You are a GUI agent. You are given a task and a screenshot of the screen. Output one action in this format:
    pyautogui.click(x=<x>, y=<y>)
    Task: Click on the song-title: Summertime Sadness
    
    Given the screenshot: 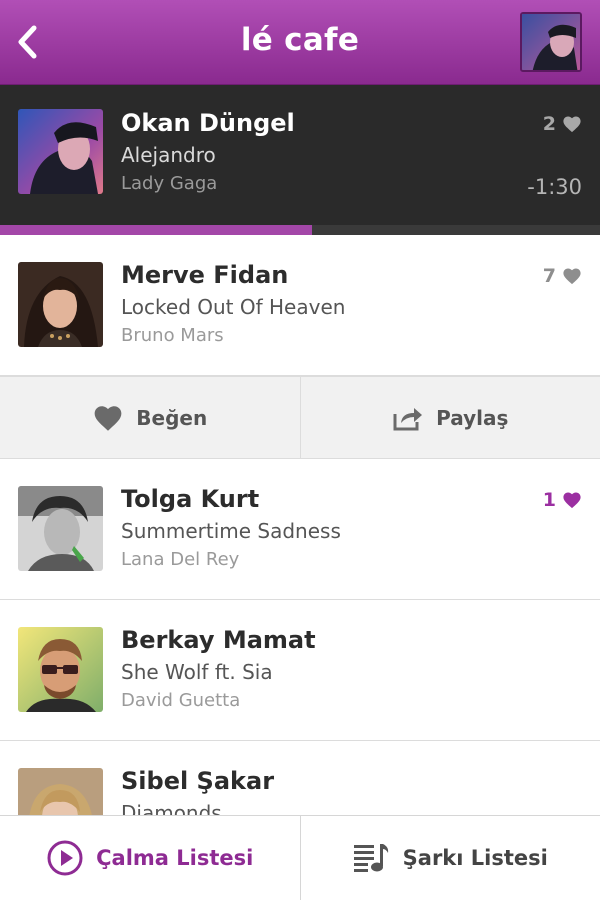 What is the action you would take?
    pyautogui.click(x=231, y=531)
    